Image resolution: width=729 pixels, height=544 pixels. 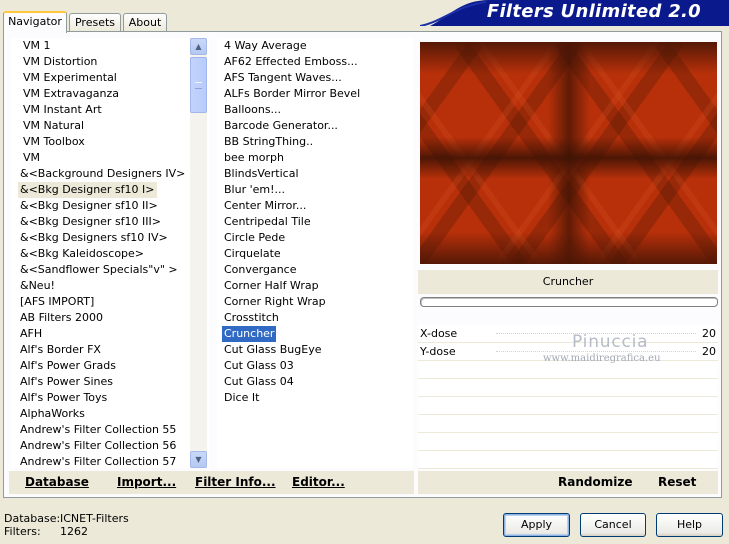 What do you see at coordinates (32, 518) in the screenshot?
I see `database-info-label: Database:` at bounding box center [32, 518].